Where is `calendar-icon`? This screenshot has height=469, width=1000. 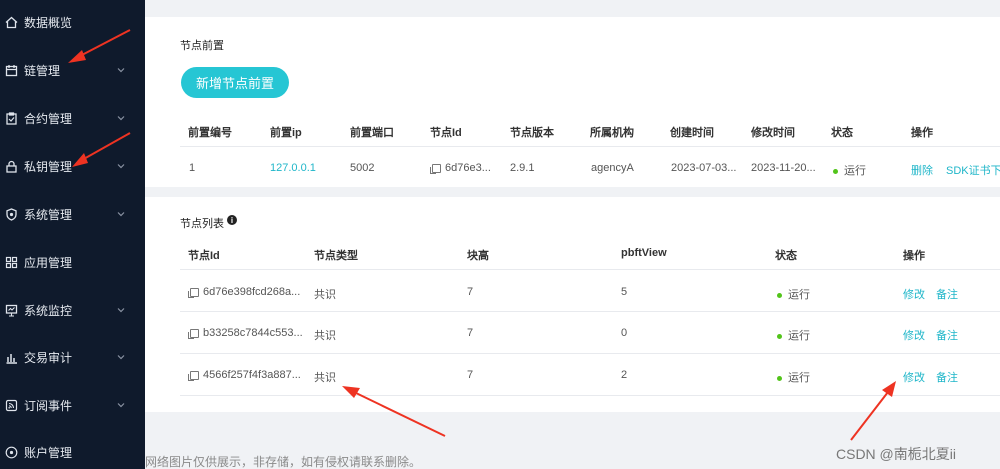
calendar-icon is located at coordinates (11, 70).